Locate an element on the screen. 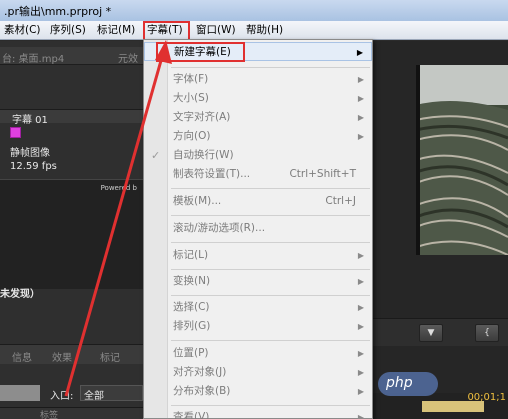  arrow-head is located at coordinates (163, 52).